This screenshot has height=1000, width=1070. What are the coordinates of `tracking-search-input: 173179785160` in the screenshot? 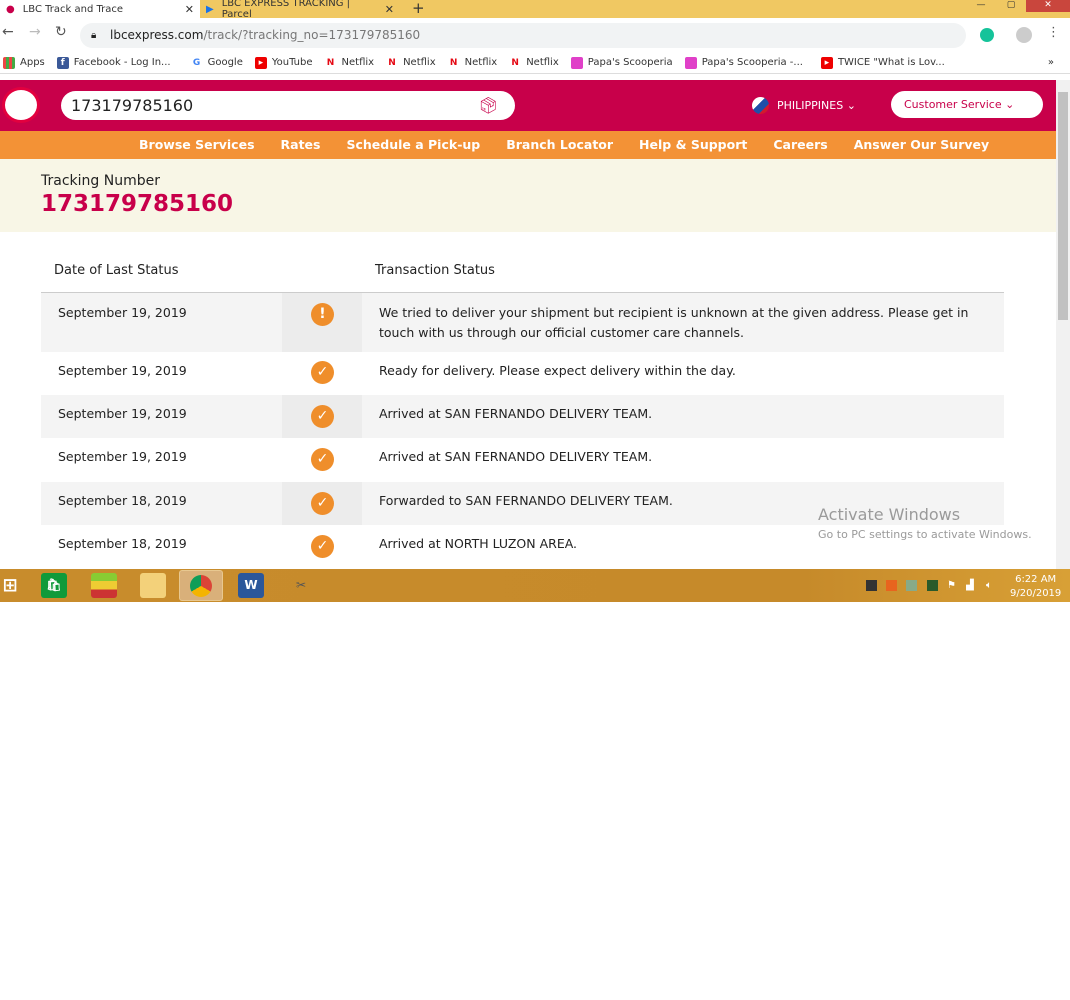 It's located at (288, 105).